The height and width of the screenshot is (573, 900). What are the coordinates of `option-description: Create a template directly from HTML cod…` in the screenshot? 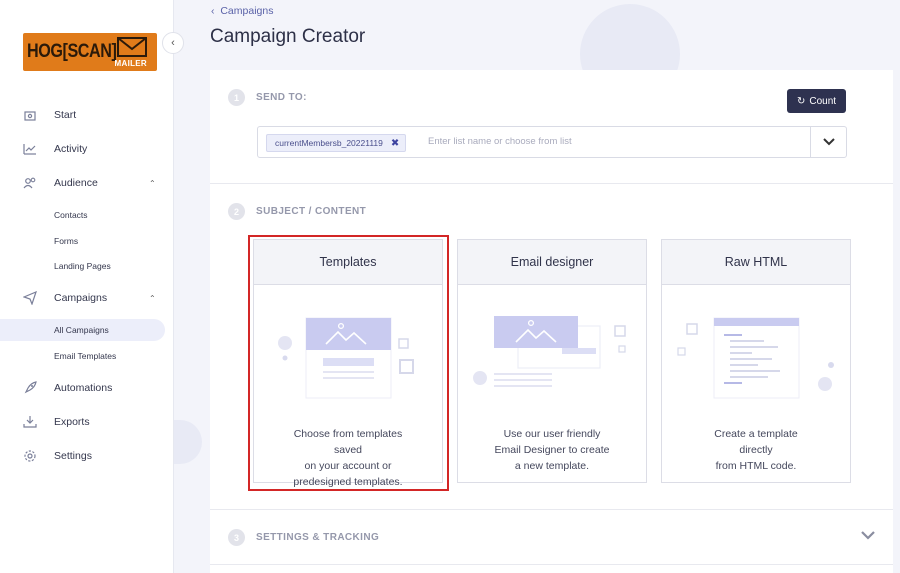 It's located at (756, 450).